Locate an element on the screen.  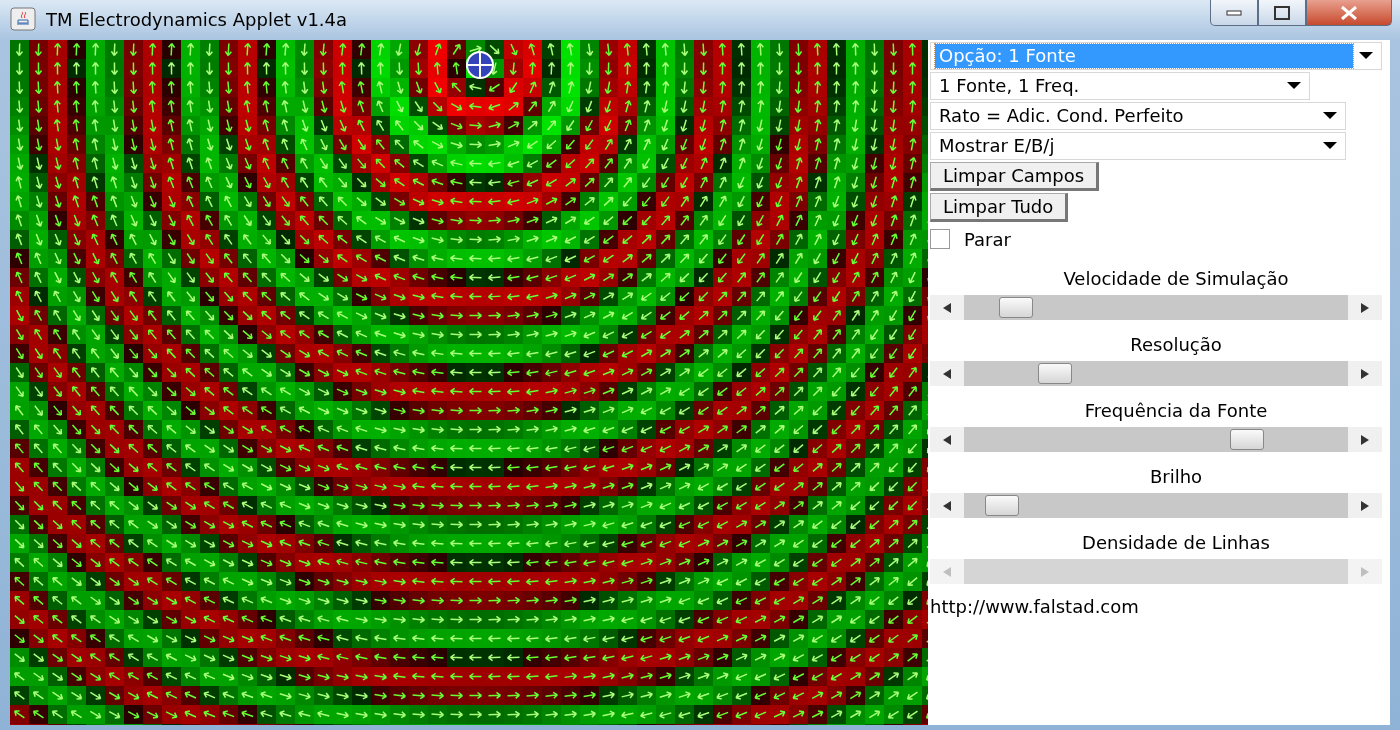
slider-label: Frequência da Fonte is located at coordinates (1176, 410).